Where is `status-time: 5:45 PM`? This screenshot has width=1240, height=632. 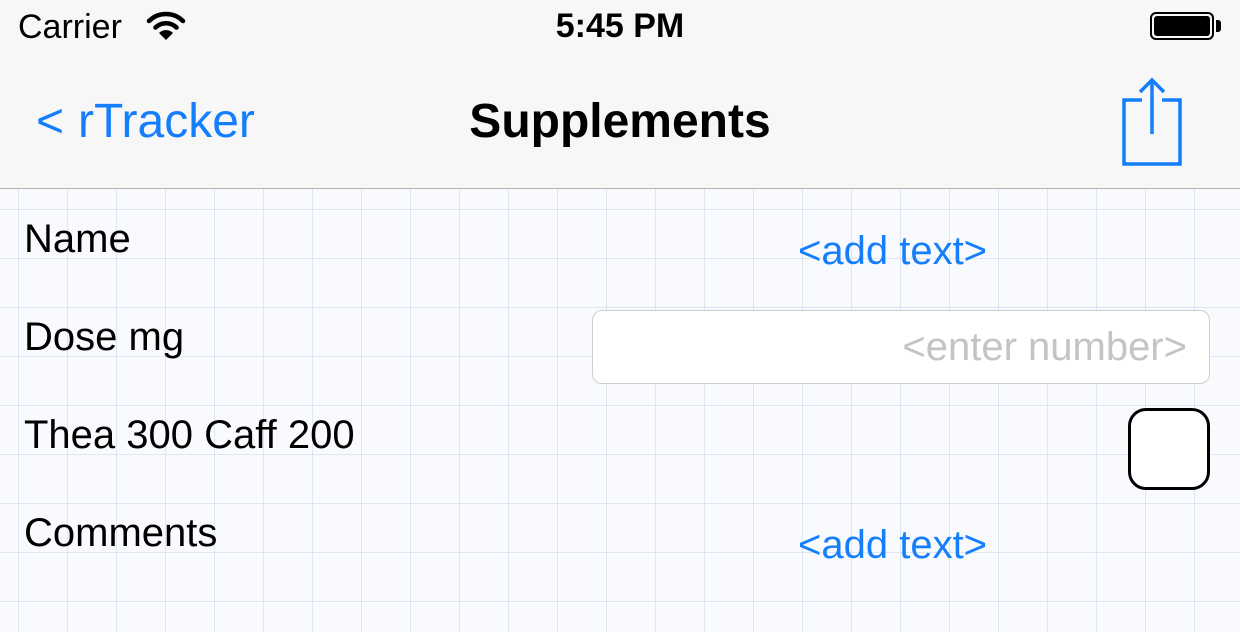
status-time: 5:45 PM is located at coordinates (620, 26).